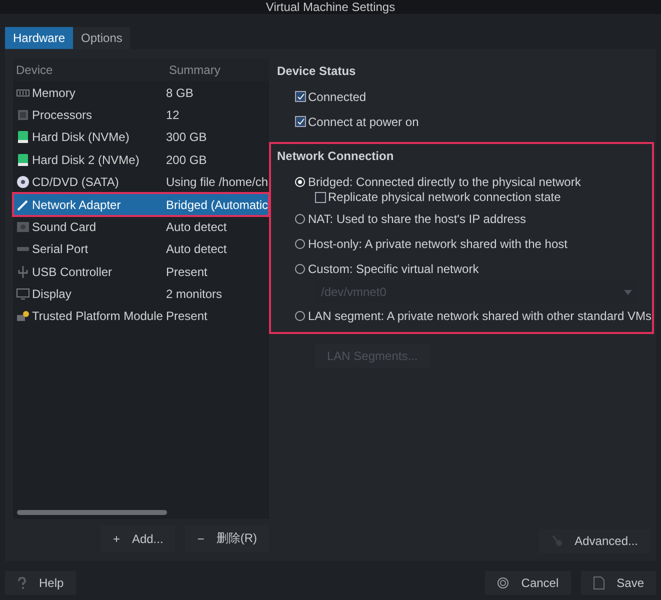  Describe the element at coordinates (60, 249) in the screenshot. I see `device-name: Serial Port` at that location.